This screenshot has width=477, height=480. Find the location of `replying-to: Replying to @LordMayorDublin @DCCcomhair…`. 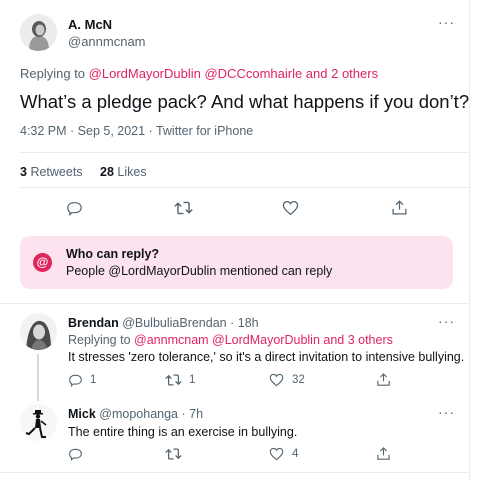

replying-to: Replying to @LordMayorDublin @DCCcomhair… is located at coordinates (199, 73).